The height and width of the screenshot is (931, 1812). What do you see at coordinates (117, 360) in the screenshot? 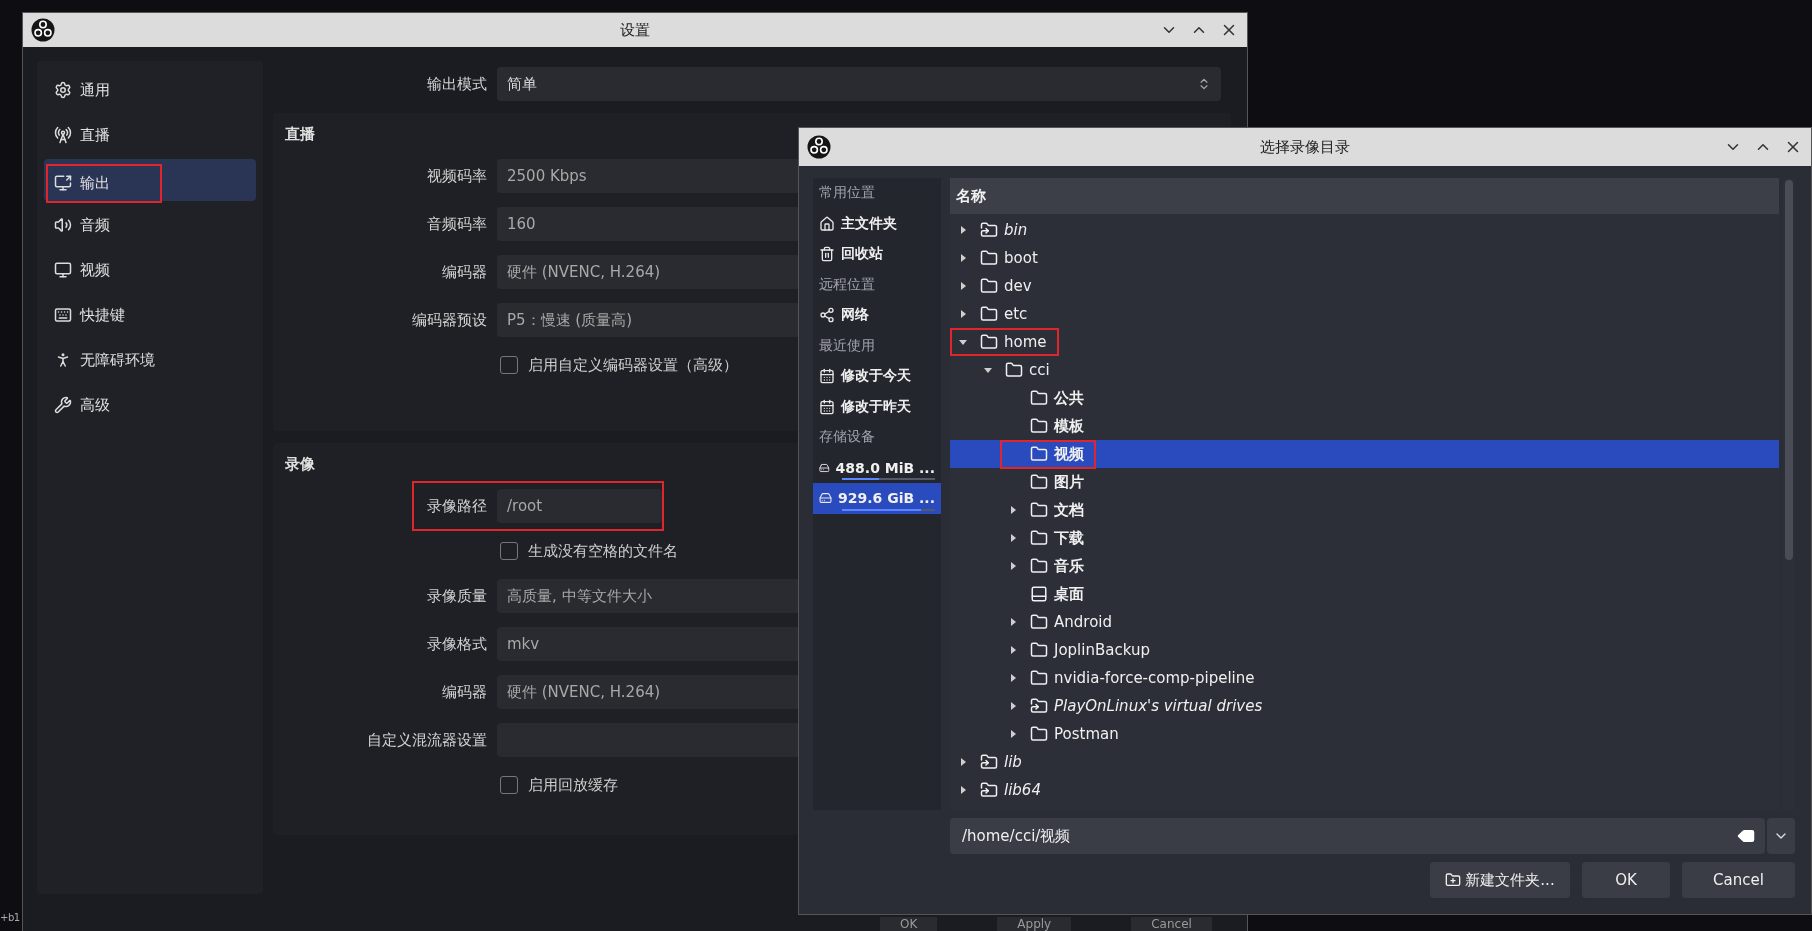
I see `sidebar-label: 无障碍环境` at bounding box center [117, 360].